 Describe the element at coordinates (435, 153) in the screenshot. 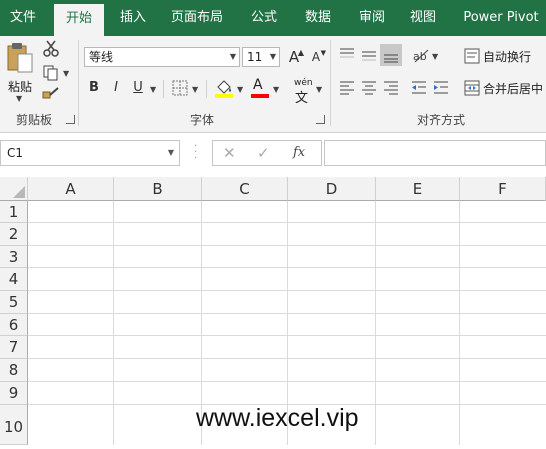

I see `formula-input` at that location.